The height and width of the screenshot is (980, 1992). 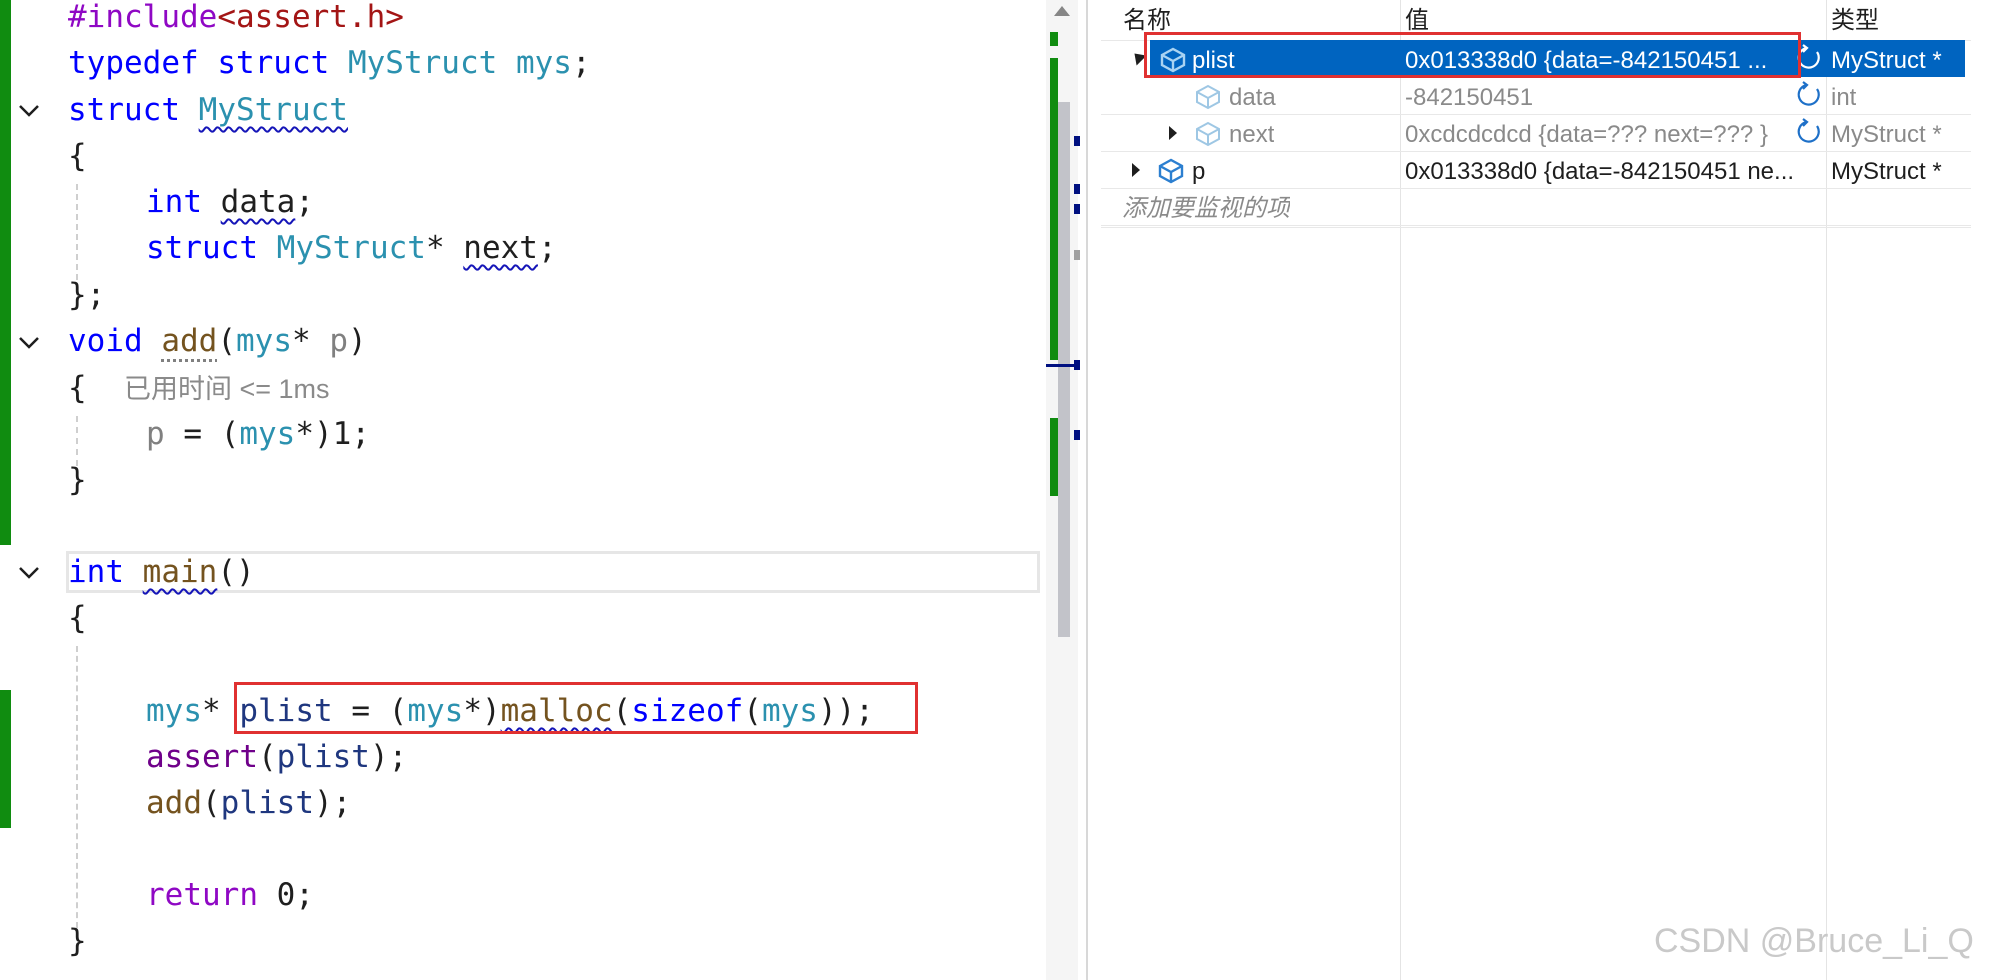 What do you see at coordinates (77, 480) in the screenshot?
I see `code-line-add-close: }` at bounding box center [77, 480].